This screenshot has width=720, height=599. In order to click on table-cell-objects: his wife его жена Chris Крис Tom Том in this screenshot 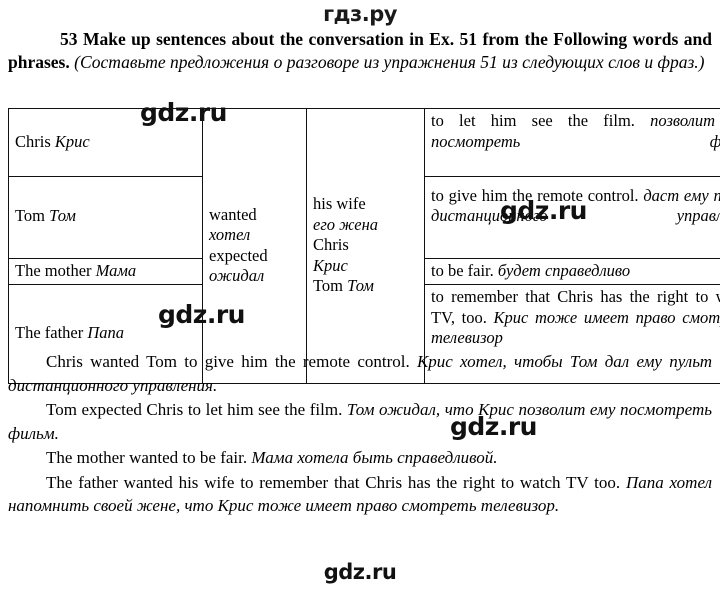, I will do `click(365, 246)`.